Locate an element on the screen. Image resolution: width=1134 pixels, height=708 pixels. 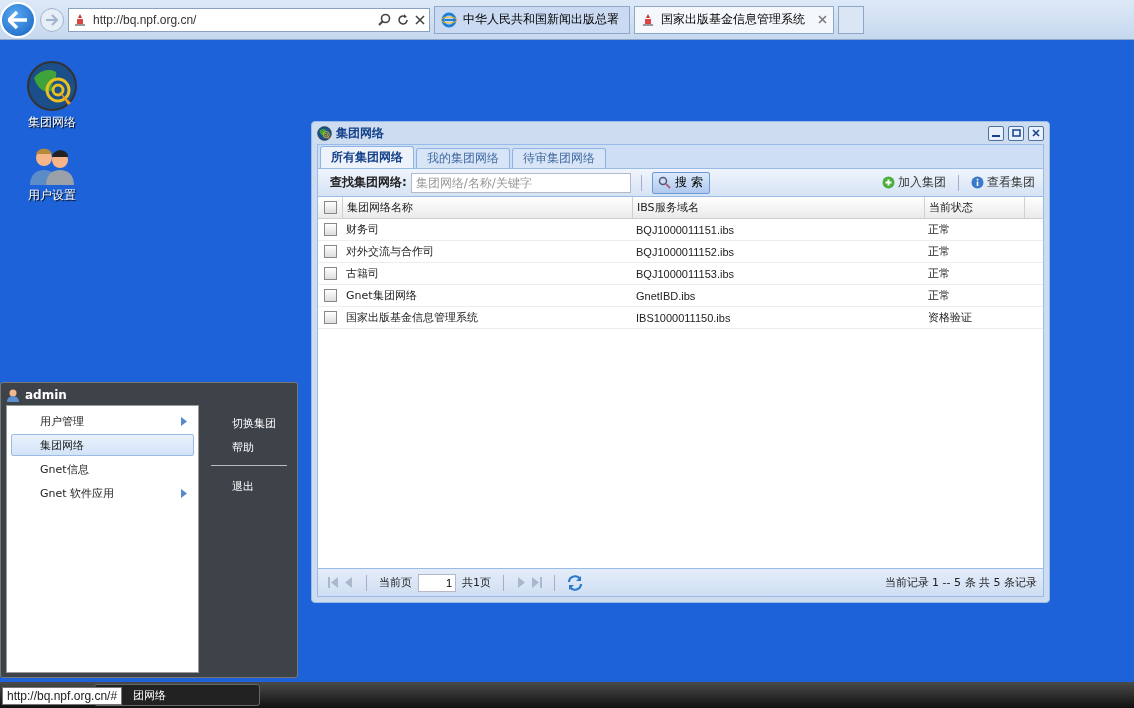
table-cell-text: 资格验证 is located at coordinates (950, 318).